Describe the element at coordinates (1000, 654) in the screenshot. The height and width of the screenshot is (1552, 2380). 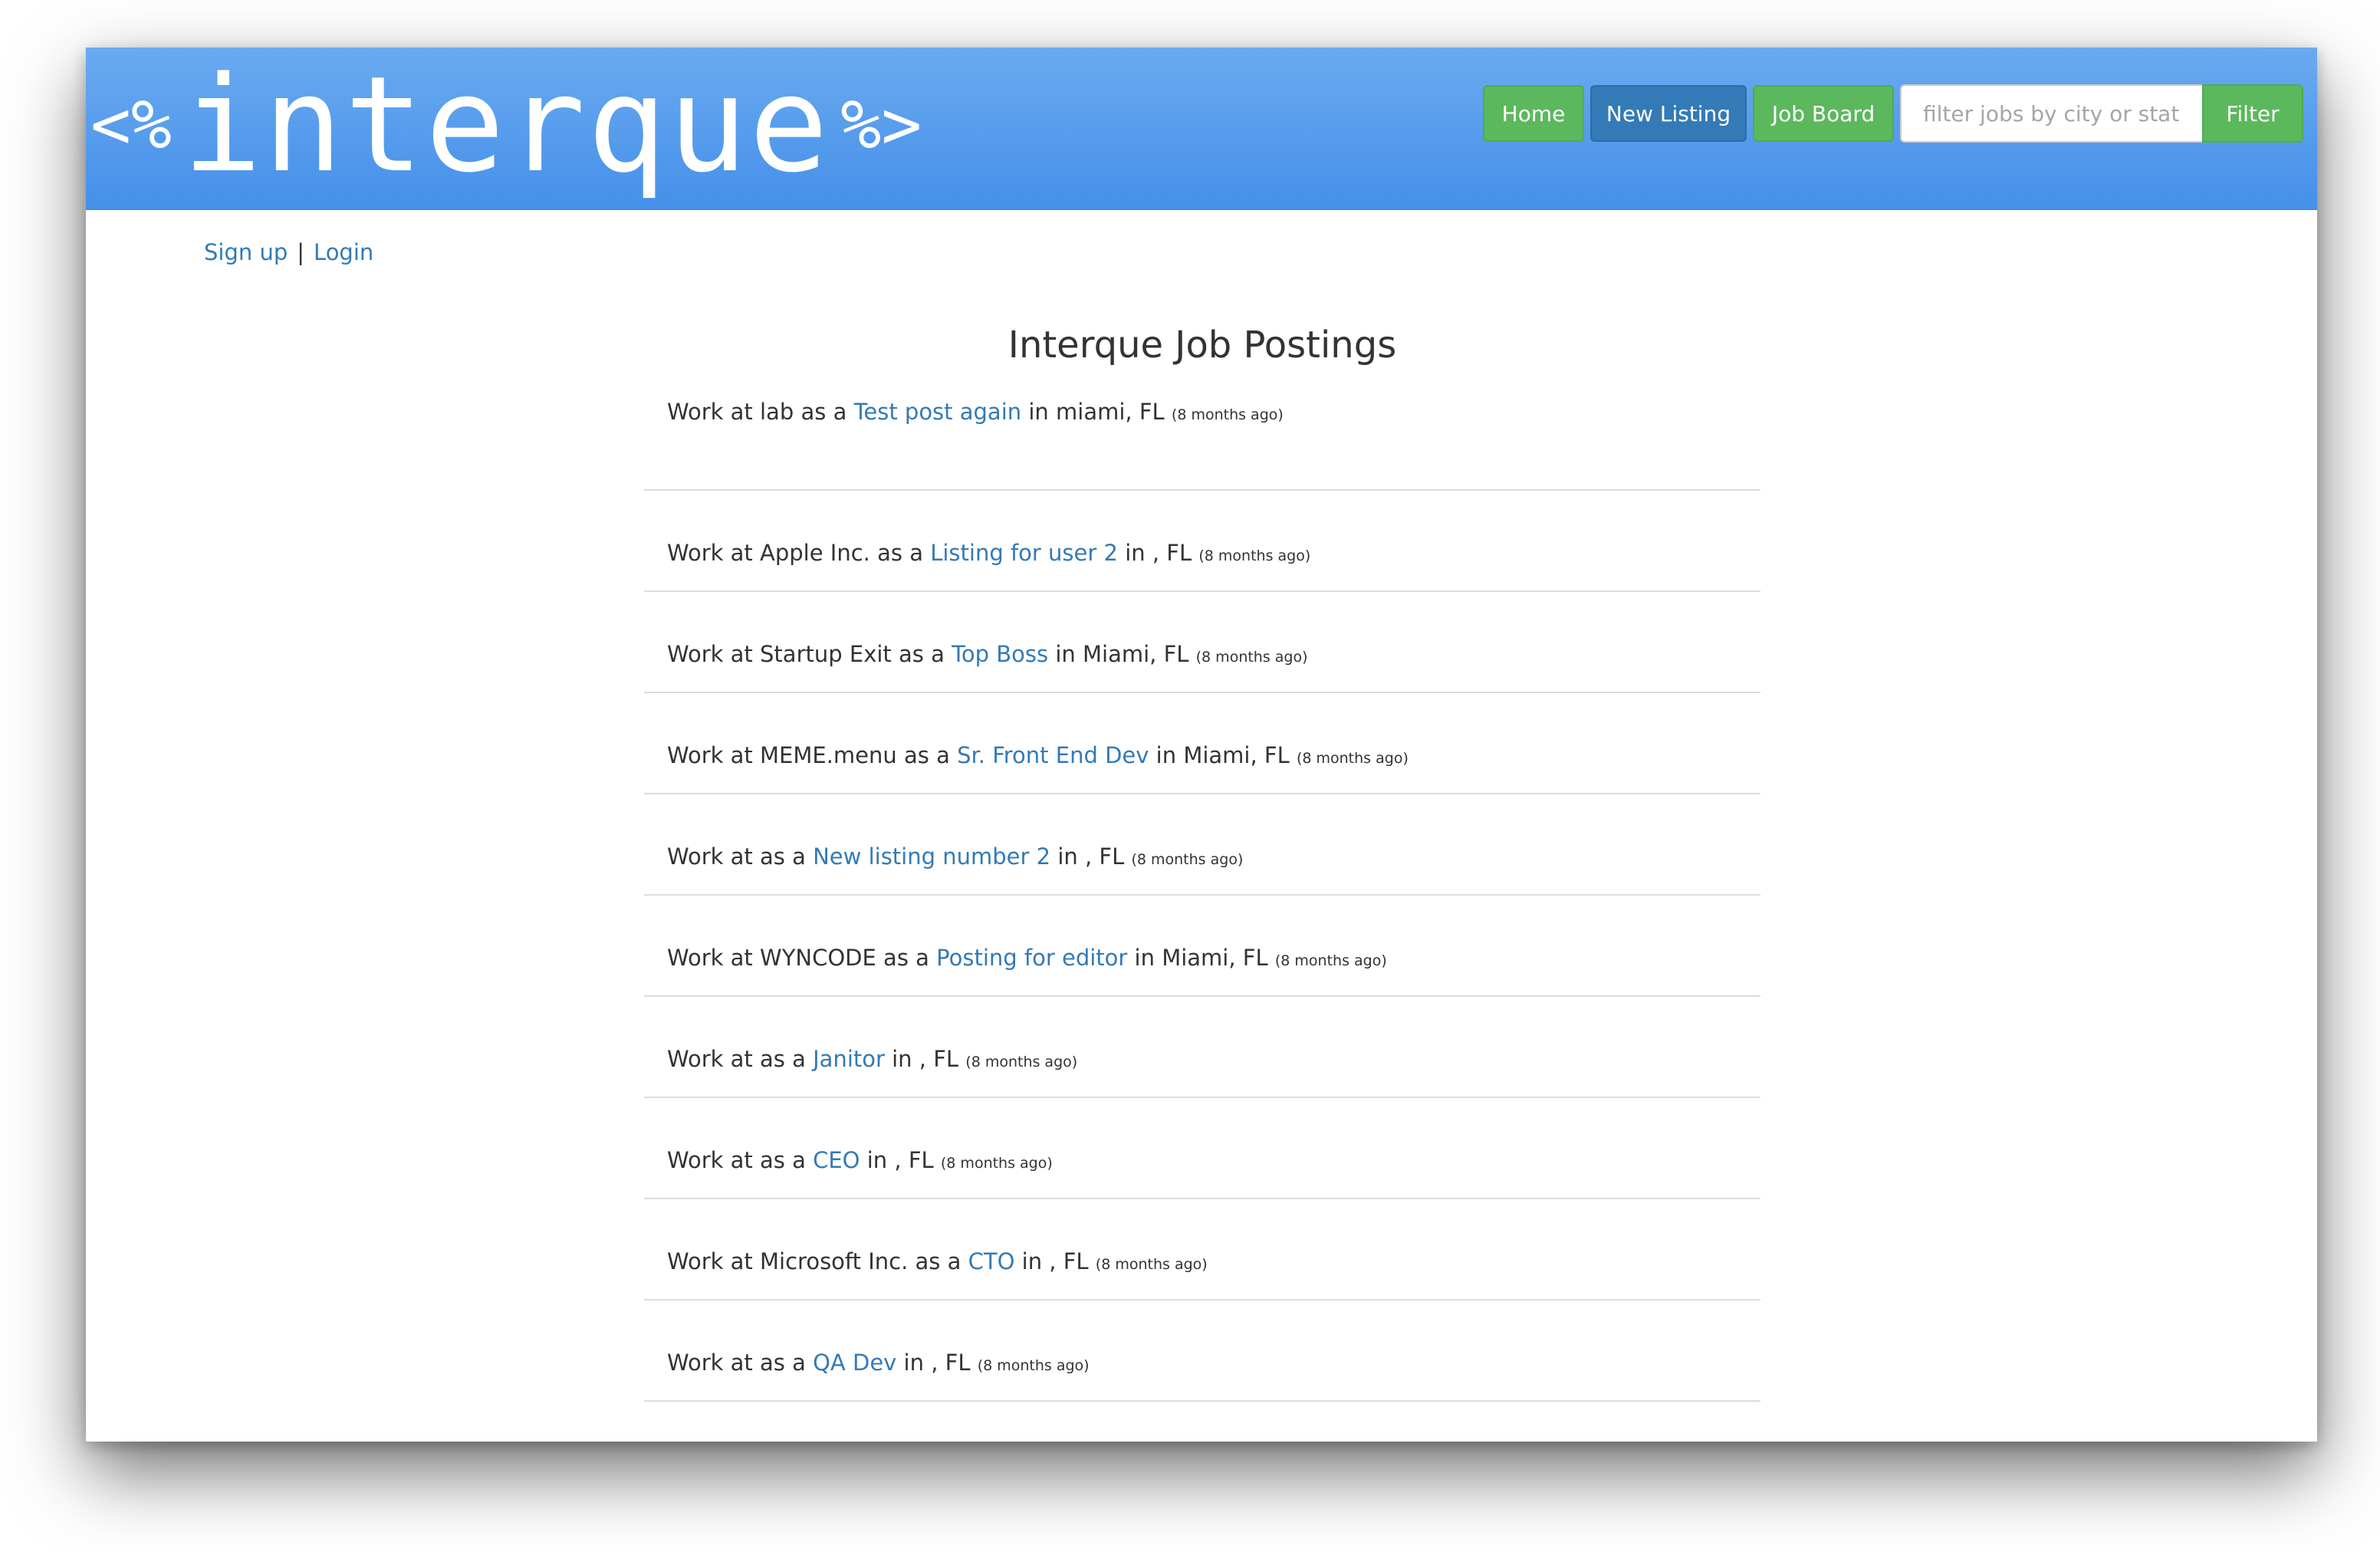
I see `posting-title-link: Top Boss` at that location.